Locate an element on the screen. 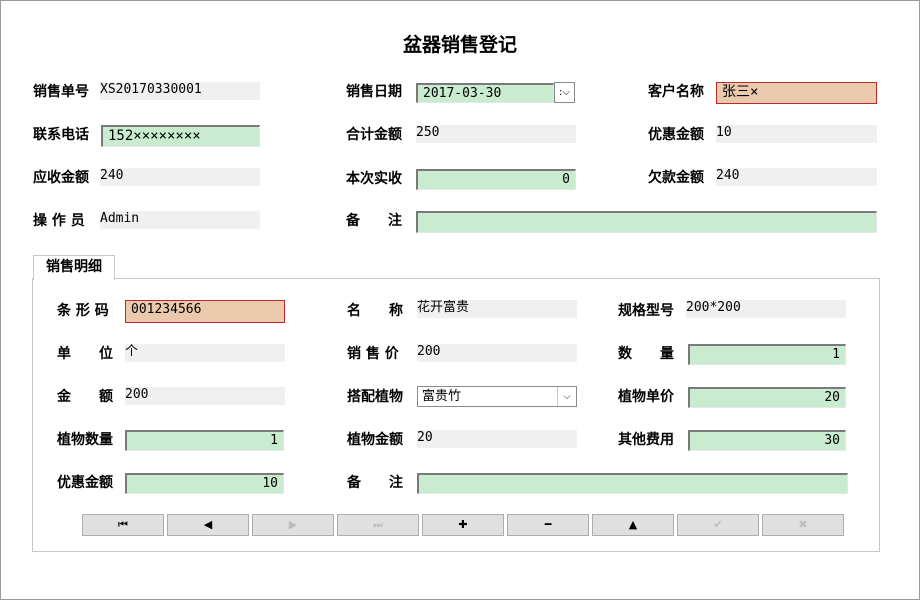  detail-discount-field: 10 is located at coordinates (204, 483).